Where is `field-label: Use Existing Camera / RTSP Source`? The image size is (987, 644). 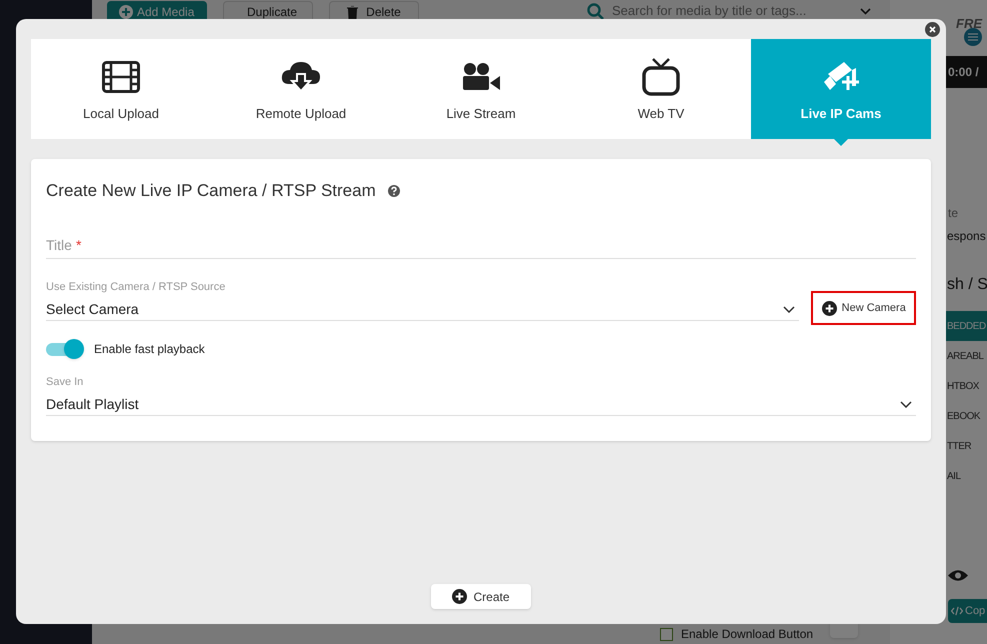 field-label: Use Existing Camera / RTSP Source is located at coordinates (136, 286).